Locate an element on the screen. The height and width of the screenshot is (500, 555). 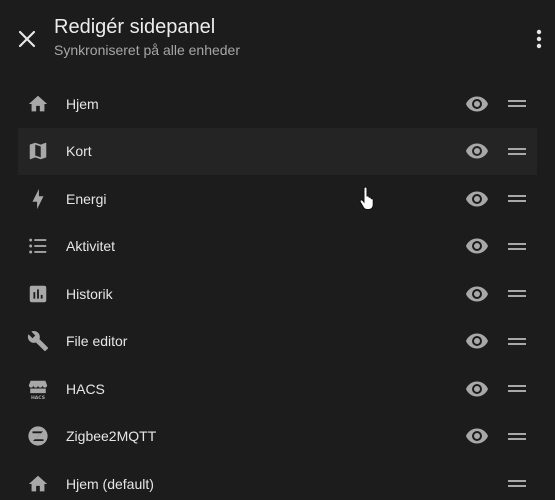
list-item-label: Zigbee2MQTT is located at coordinates (111, 436).